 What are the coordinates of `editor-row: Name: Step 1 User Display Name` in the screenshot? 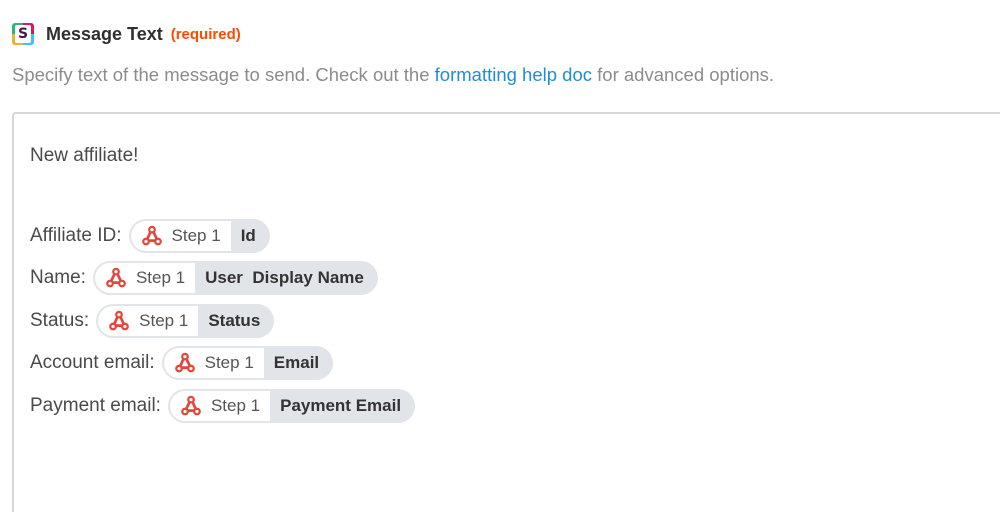 It's located at (204, 278).